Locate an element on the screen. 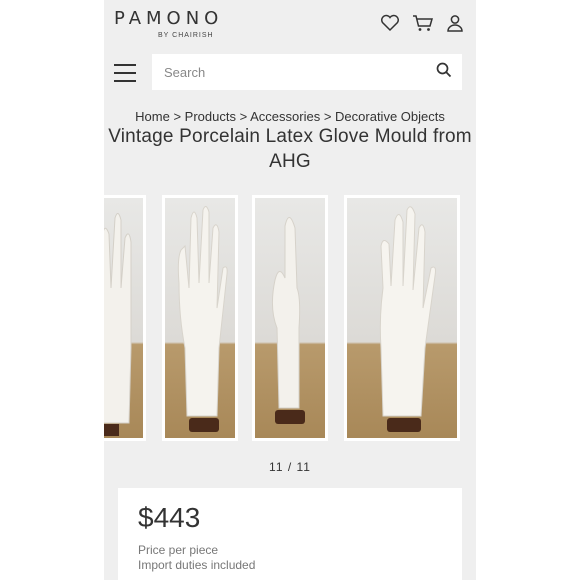  breadcrumb-accessories: Accessories is located at coordinates (285, 116).